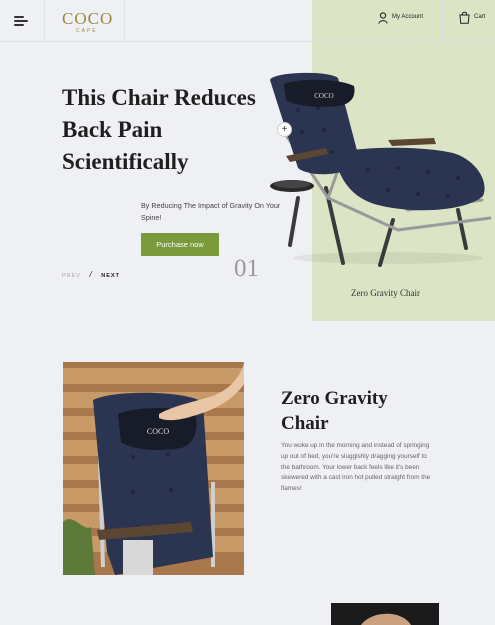 The image size is (495, 625). I want to click on logo: COCO CAPE, so click(85, 21).